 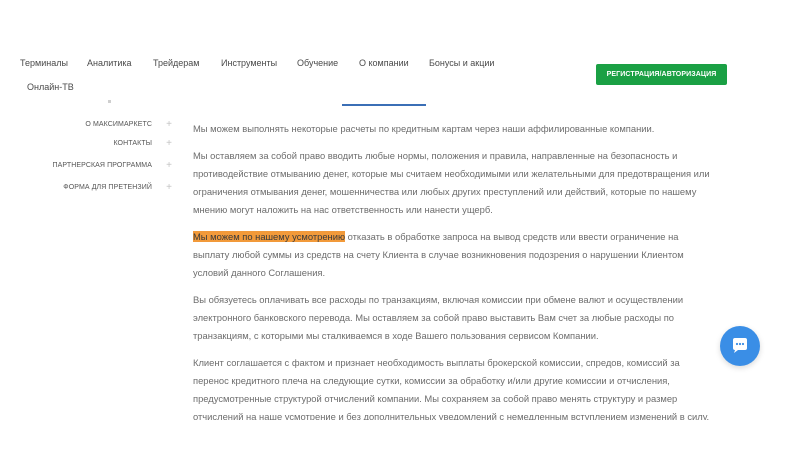 What do you see at coordinates (44, 63) in the screenshot?
I see `nav-item-terminals: Терминалы` at bounding box center [44, 63].